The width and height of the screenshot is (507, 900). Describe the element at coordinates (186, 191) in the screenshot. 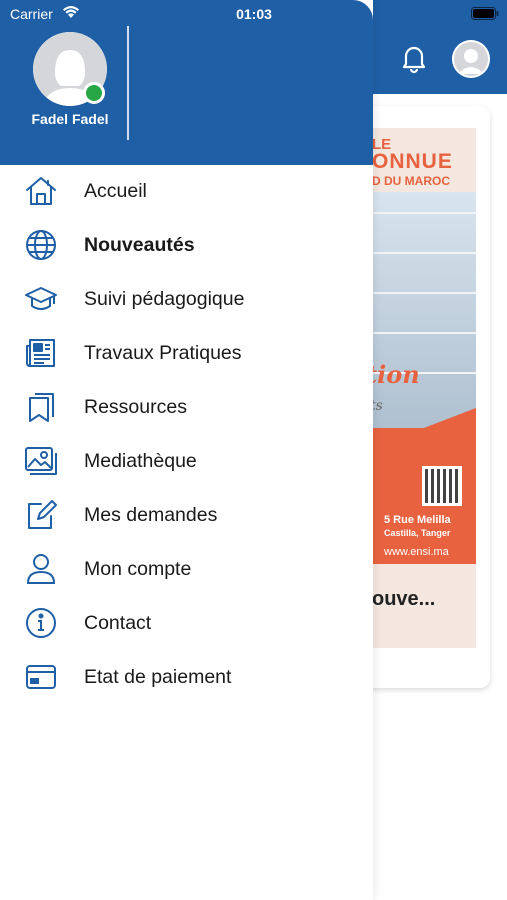

I see `menu-item-accueil: Accueil` at that location.